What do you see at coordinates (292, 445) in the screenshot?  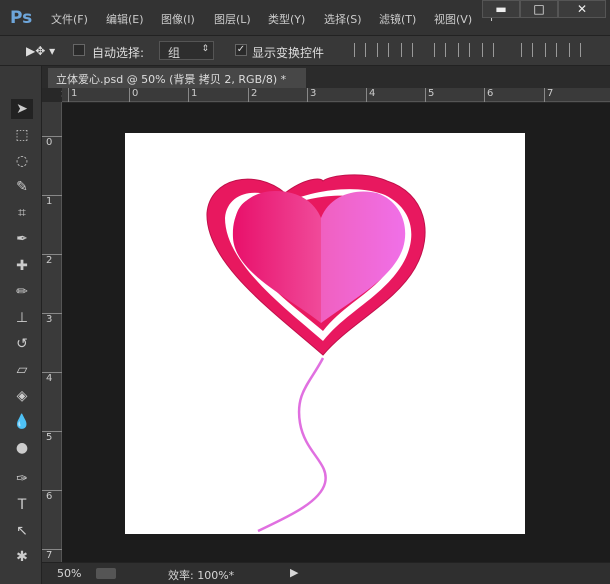 I see `balloon-string` at bounding box center [292, 445].